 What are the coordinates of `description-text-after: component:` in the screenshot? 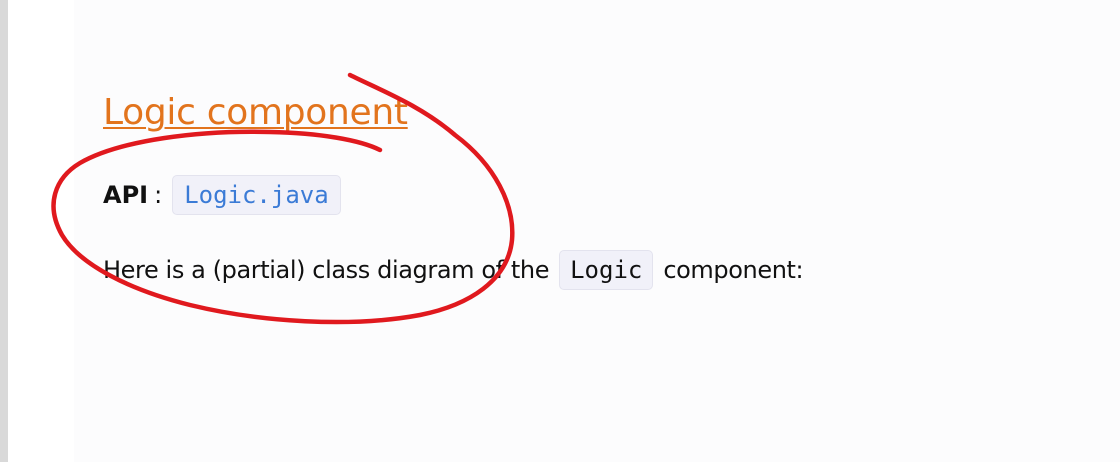 It's located at (733, 270).